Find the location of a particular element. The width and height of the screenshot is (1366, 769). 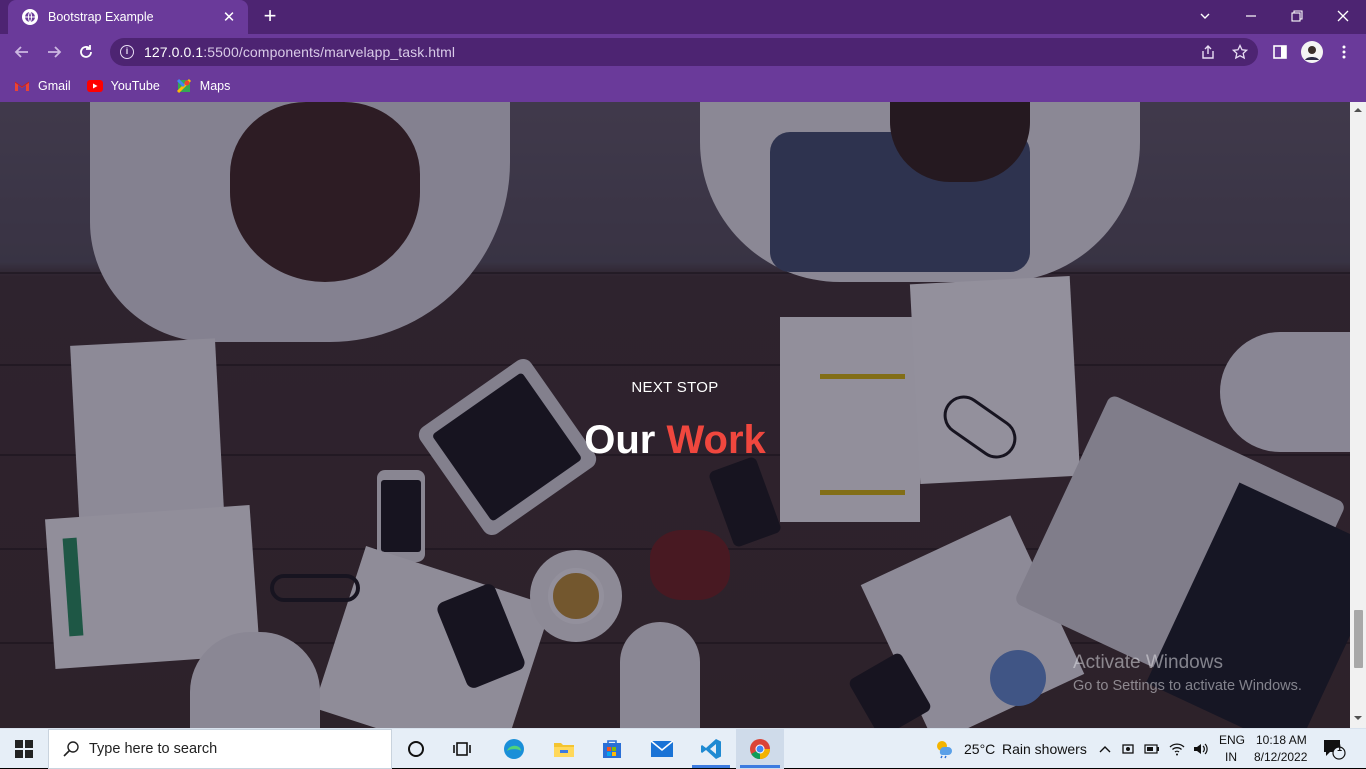

region-indicator: IN is located at coordinates (1231, 757).